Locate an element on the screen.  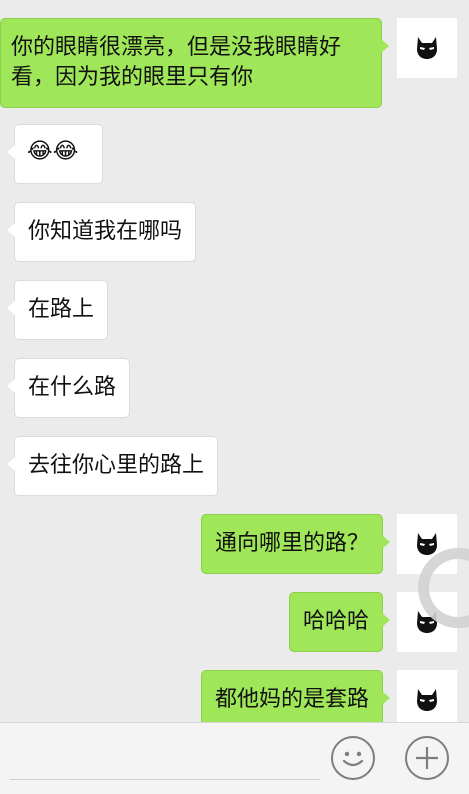
received-message-bubble: 在什么路 is located at coordinates (68, 388).